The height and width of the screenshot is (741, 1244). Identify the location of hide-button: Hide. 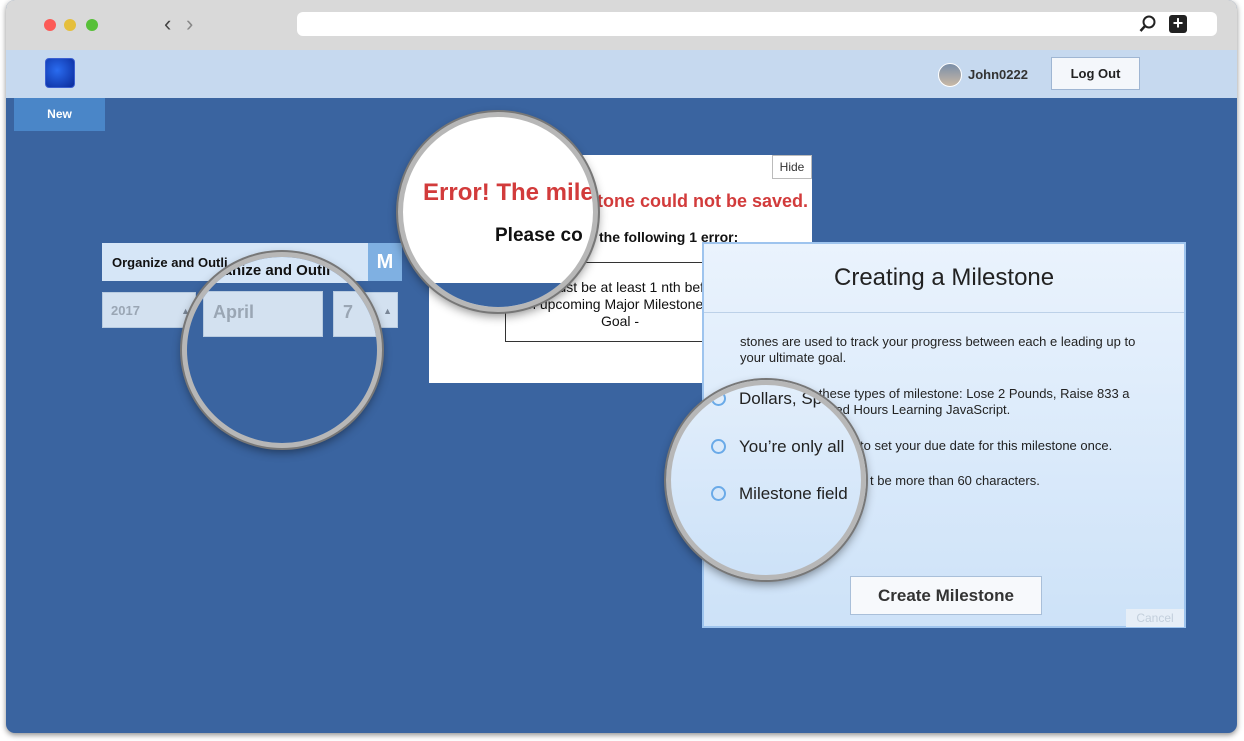
(792, 167).